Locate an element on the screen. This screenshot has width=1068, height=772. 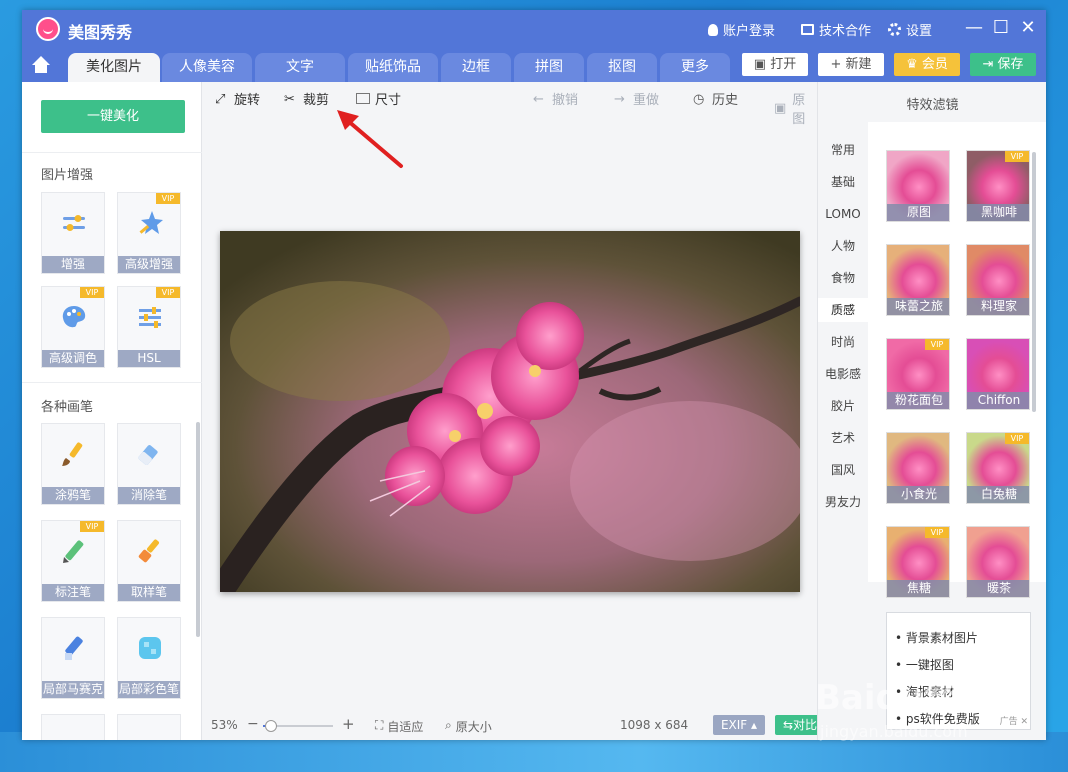
tab-text: 文字 is located at coordinates (300, 67).